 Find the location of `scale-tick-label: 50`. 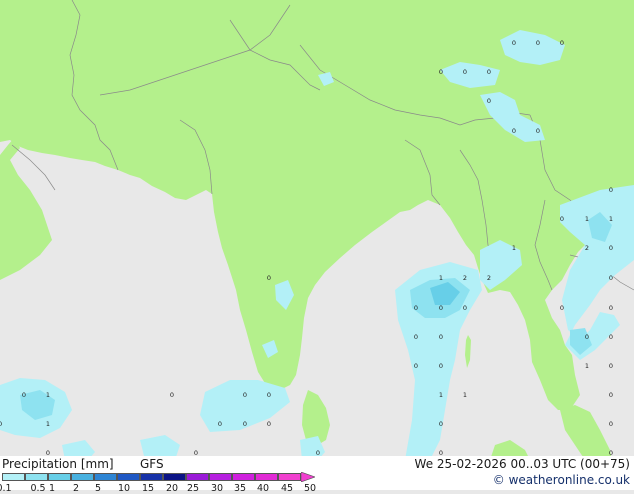

scale-tick-label: 50 is located at coordinates (310, 488).